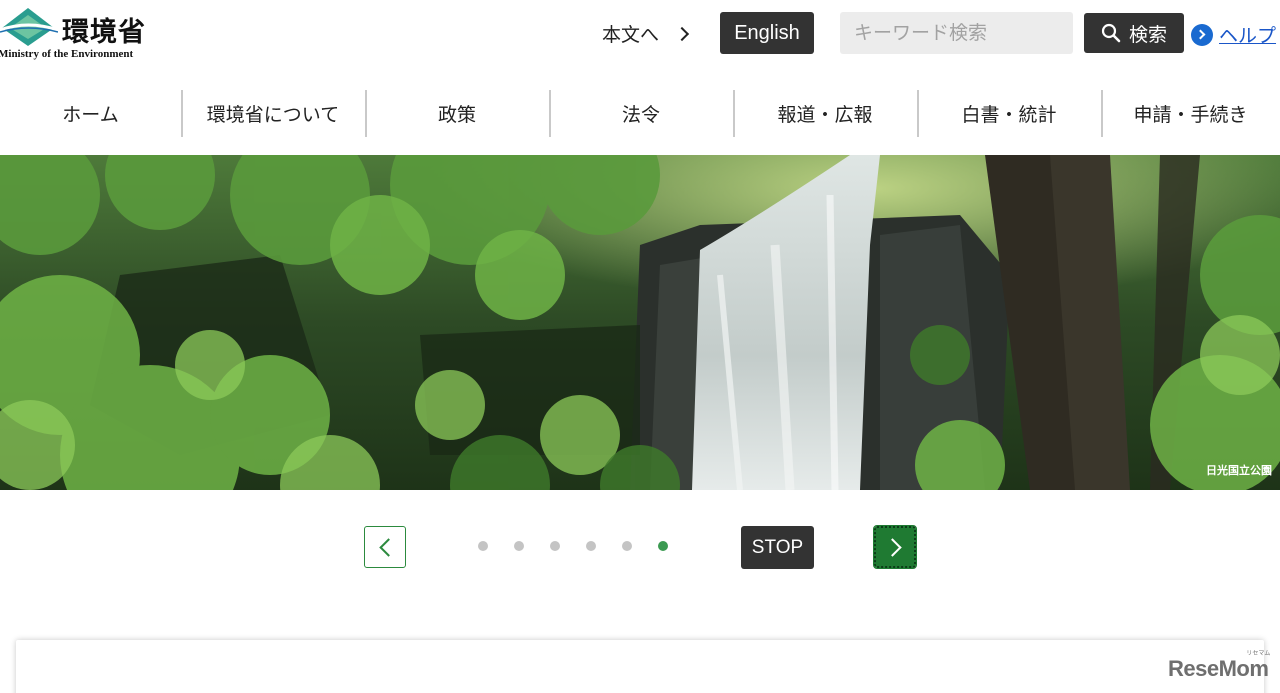 The image size is (1280, 693). I want to click on carousel-dots, so click(573, 546).